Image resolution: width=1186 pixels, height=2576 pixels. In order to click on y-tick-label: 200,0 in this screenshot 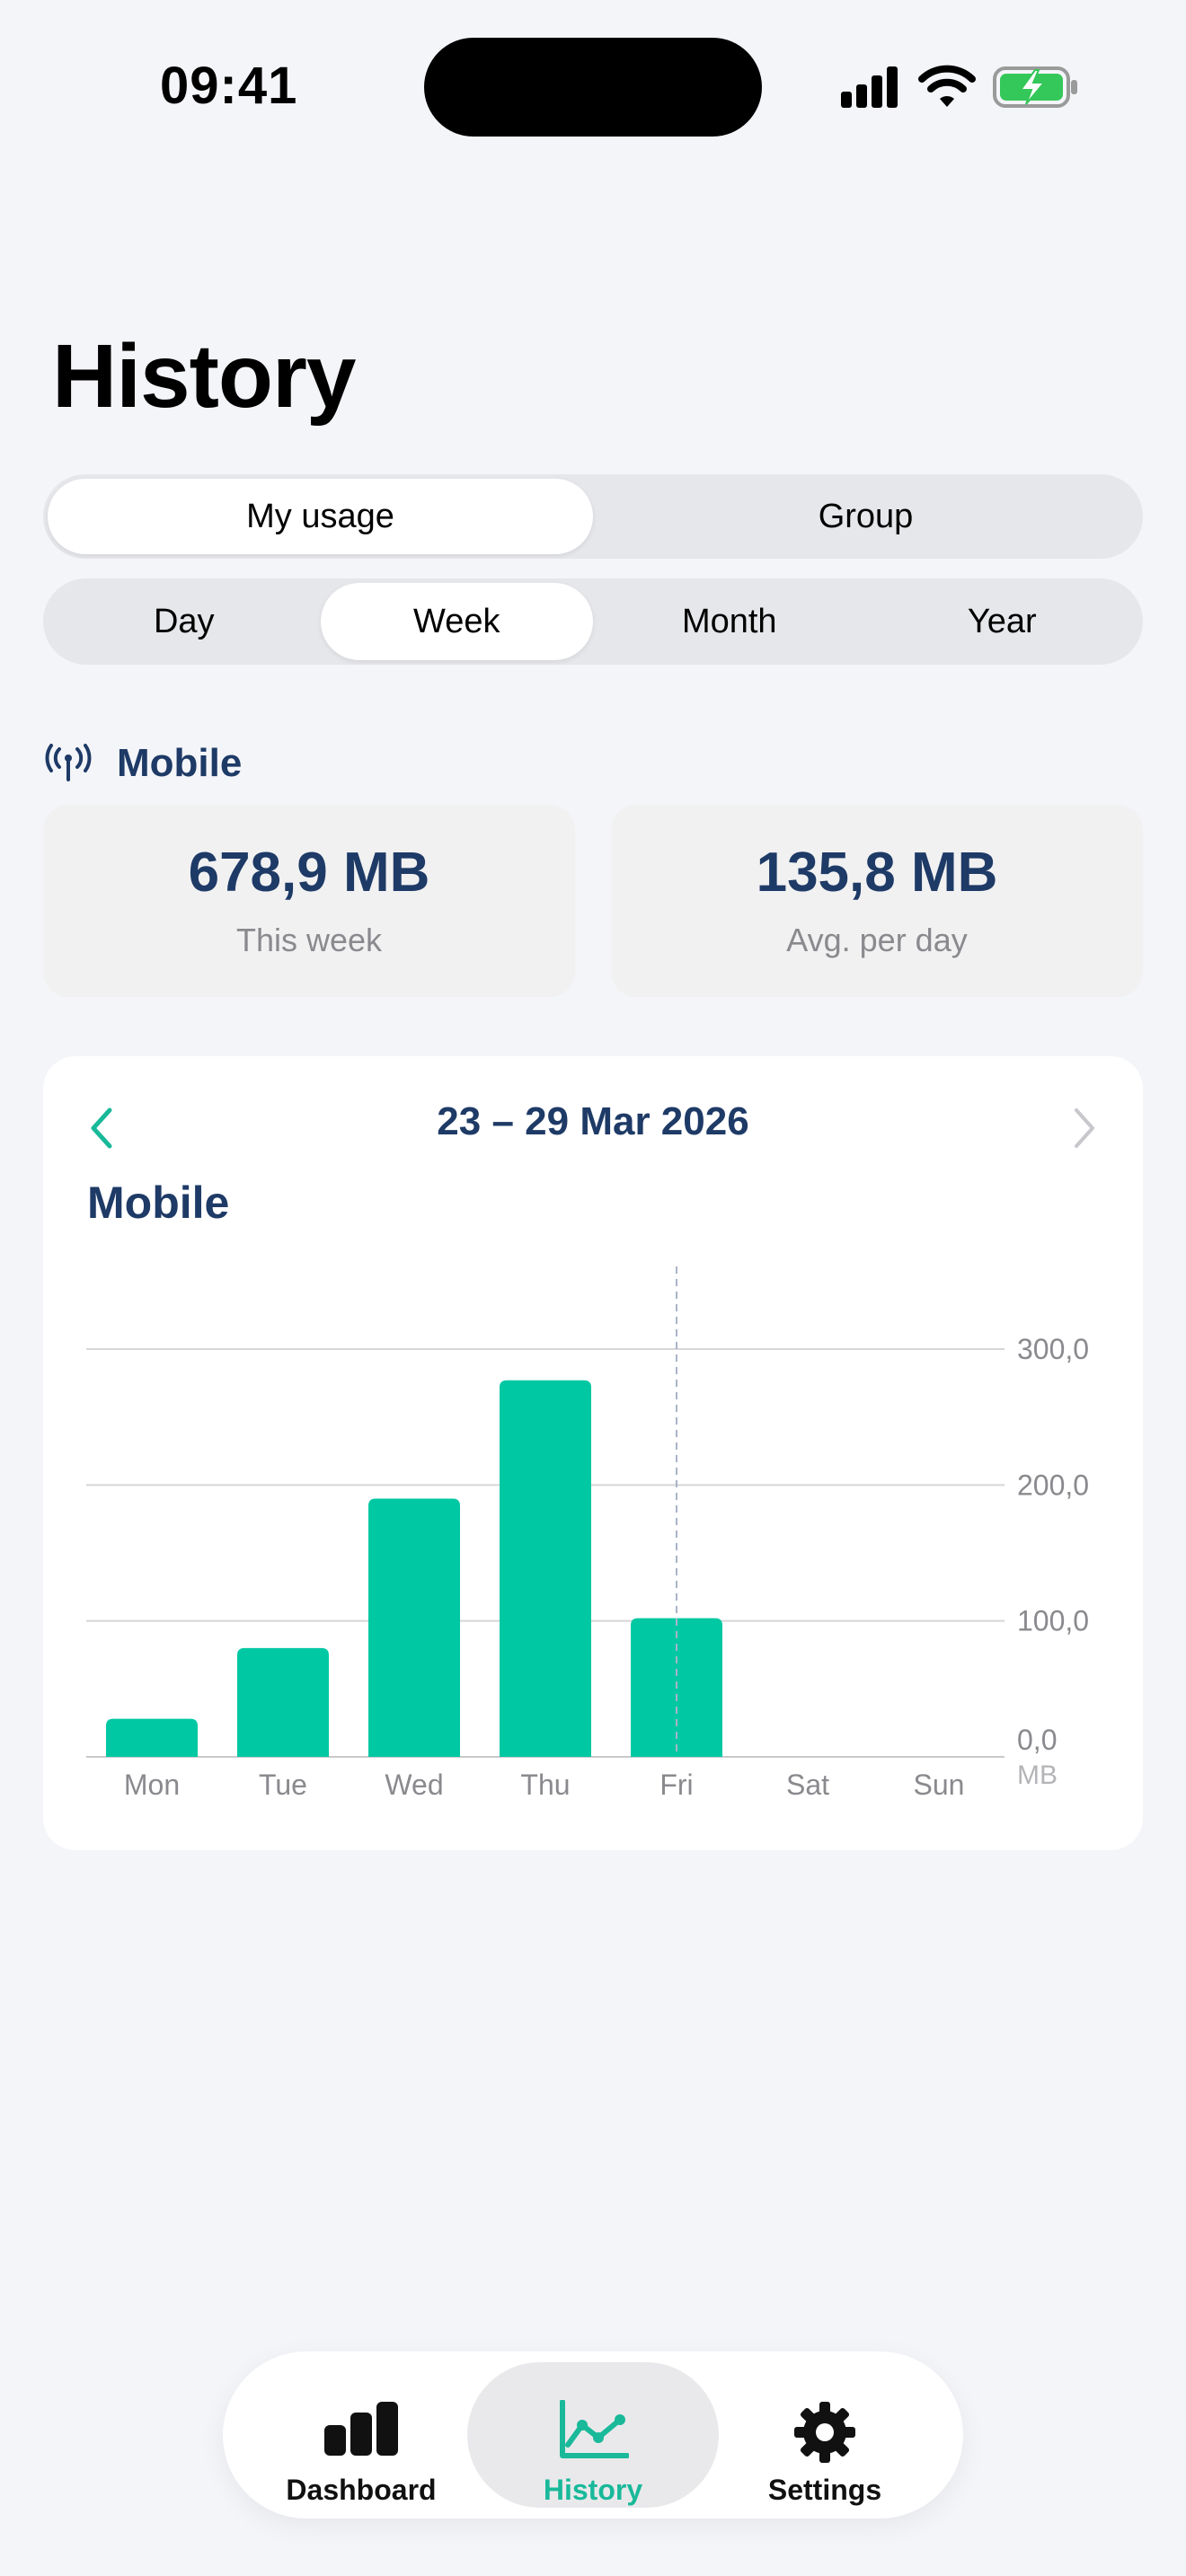, I will do `click(1053, 1485)`.